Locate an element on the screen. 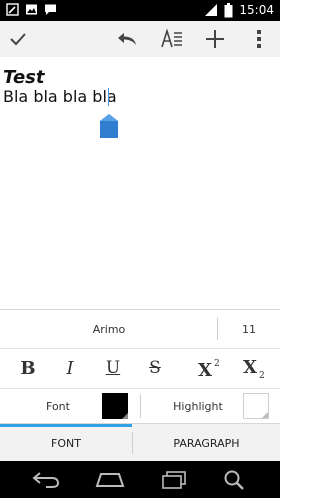 This screenshot has height=498, width=320. tab-font: FONT is located at coordinates (66, 443).